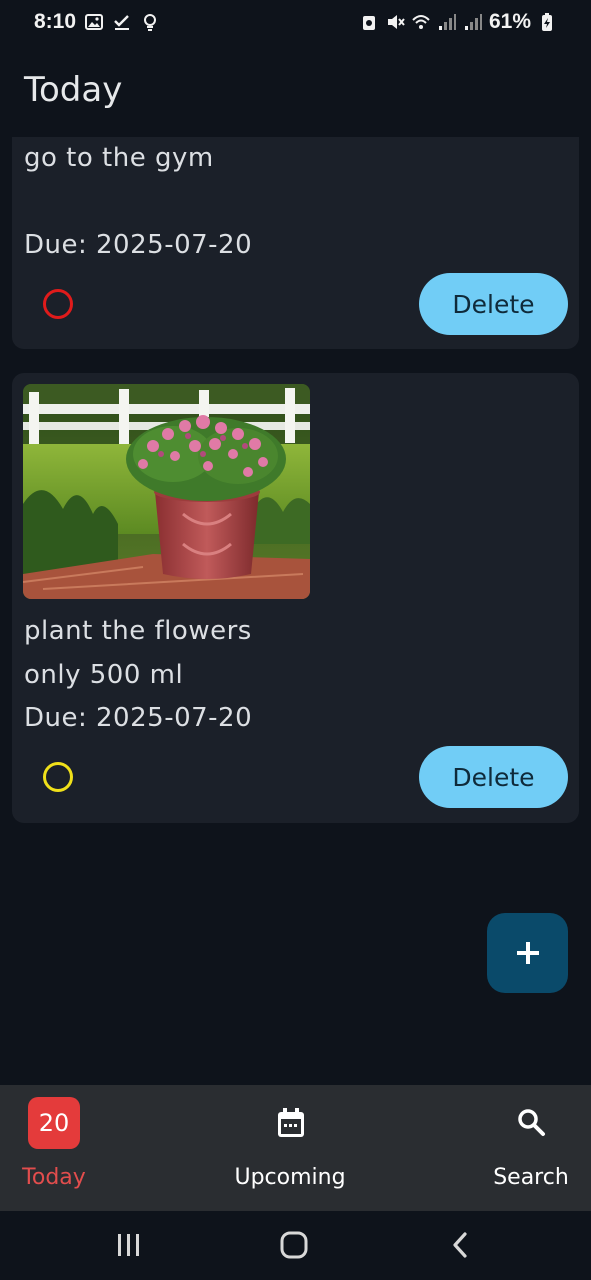 The width and height of the screenshot is (591, 1280). I want to click on wifi-icon, so click(421, 22).